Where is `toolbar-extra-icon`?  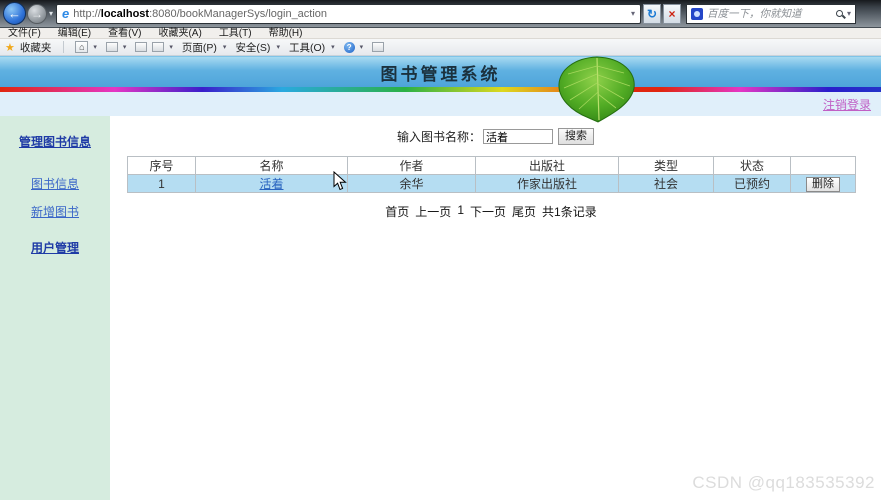
toolbar-extra-icon is located at coordinates (378, 47).